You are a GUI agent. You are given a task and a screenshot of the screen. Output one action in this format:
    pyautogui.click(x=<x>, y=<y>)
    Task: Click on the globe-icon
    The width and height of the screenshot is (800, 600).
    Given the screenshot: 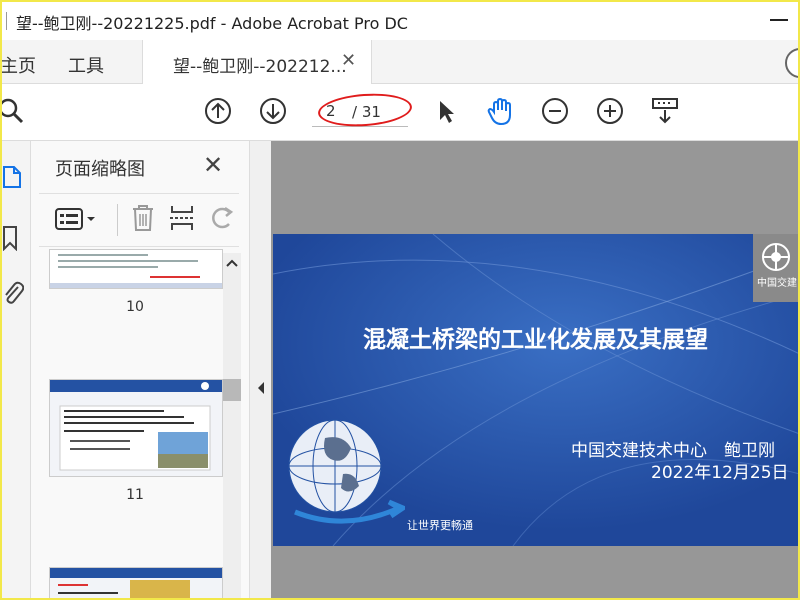 What is the action you would take?
    pyautogui.click(x=346, y=471)
    